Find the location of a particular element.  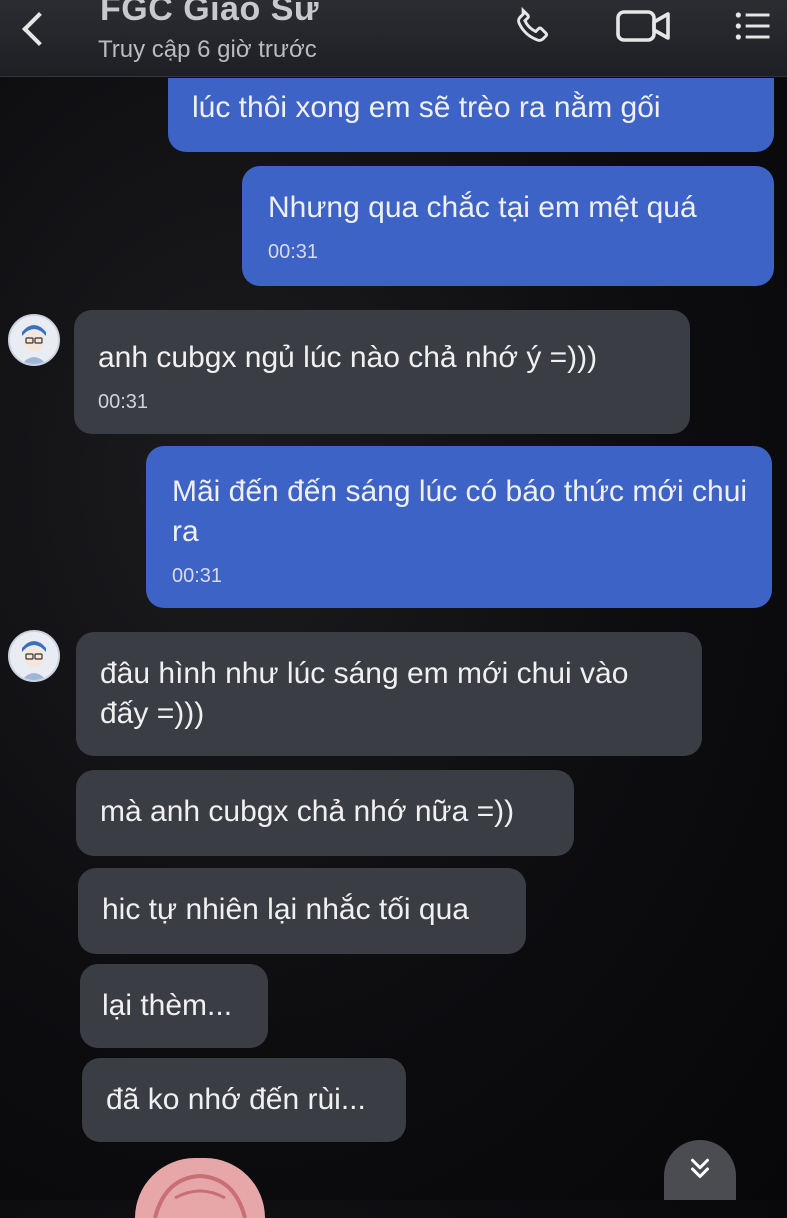

message-bubble: Nhưng qua chắc tại em mệt quá 00:31 is located at coordinates (508, 226).